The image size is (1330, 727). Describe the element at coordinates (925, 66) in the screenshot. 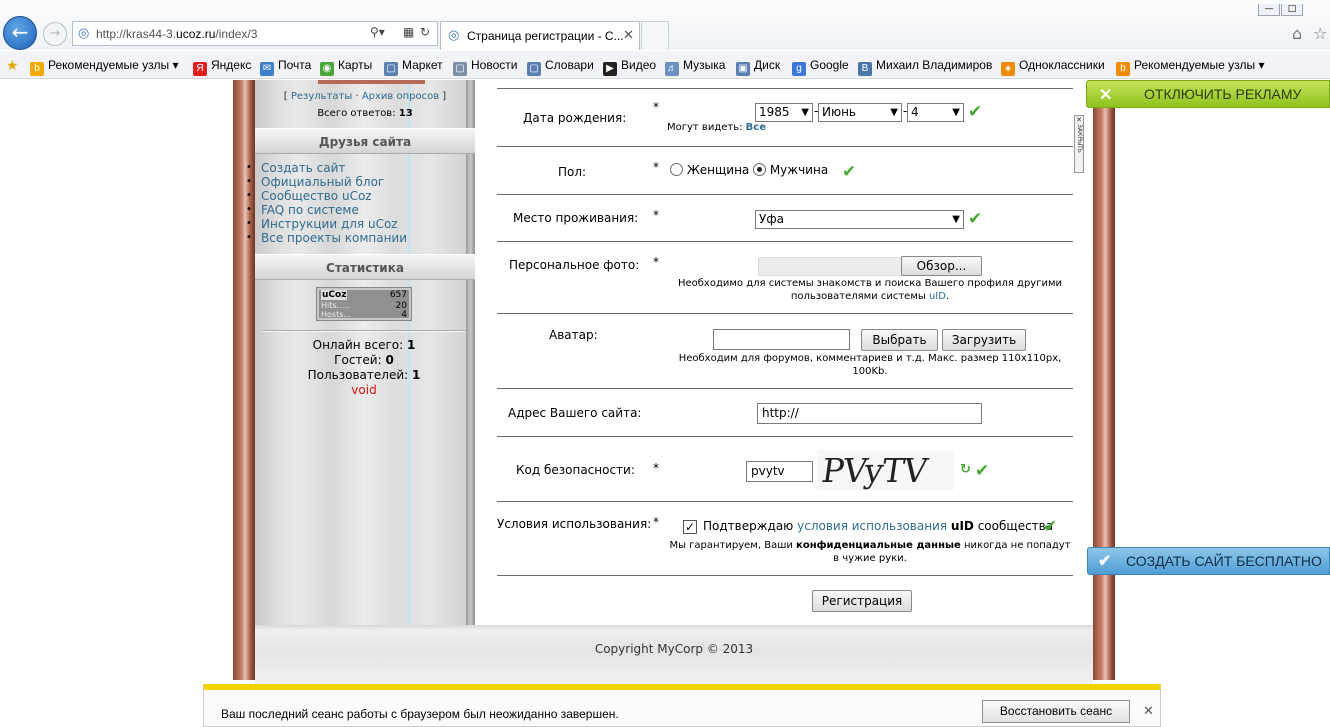

I see `fav-item-vk-profile: B Михаил Владимиров` at that location.